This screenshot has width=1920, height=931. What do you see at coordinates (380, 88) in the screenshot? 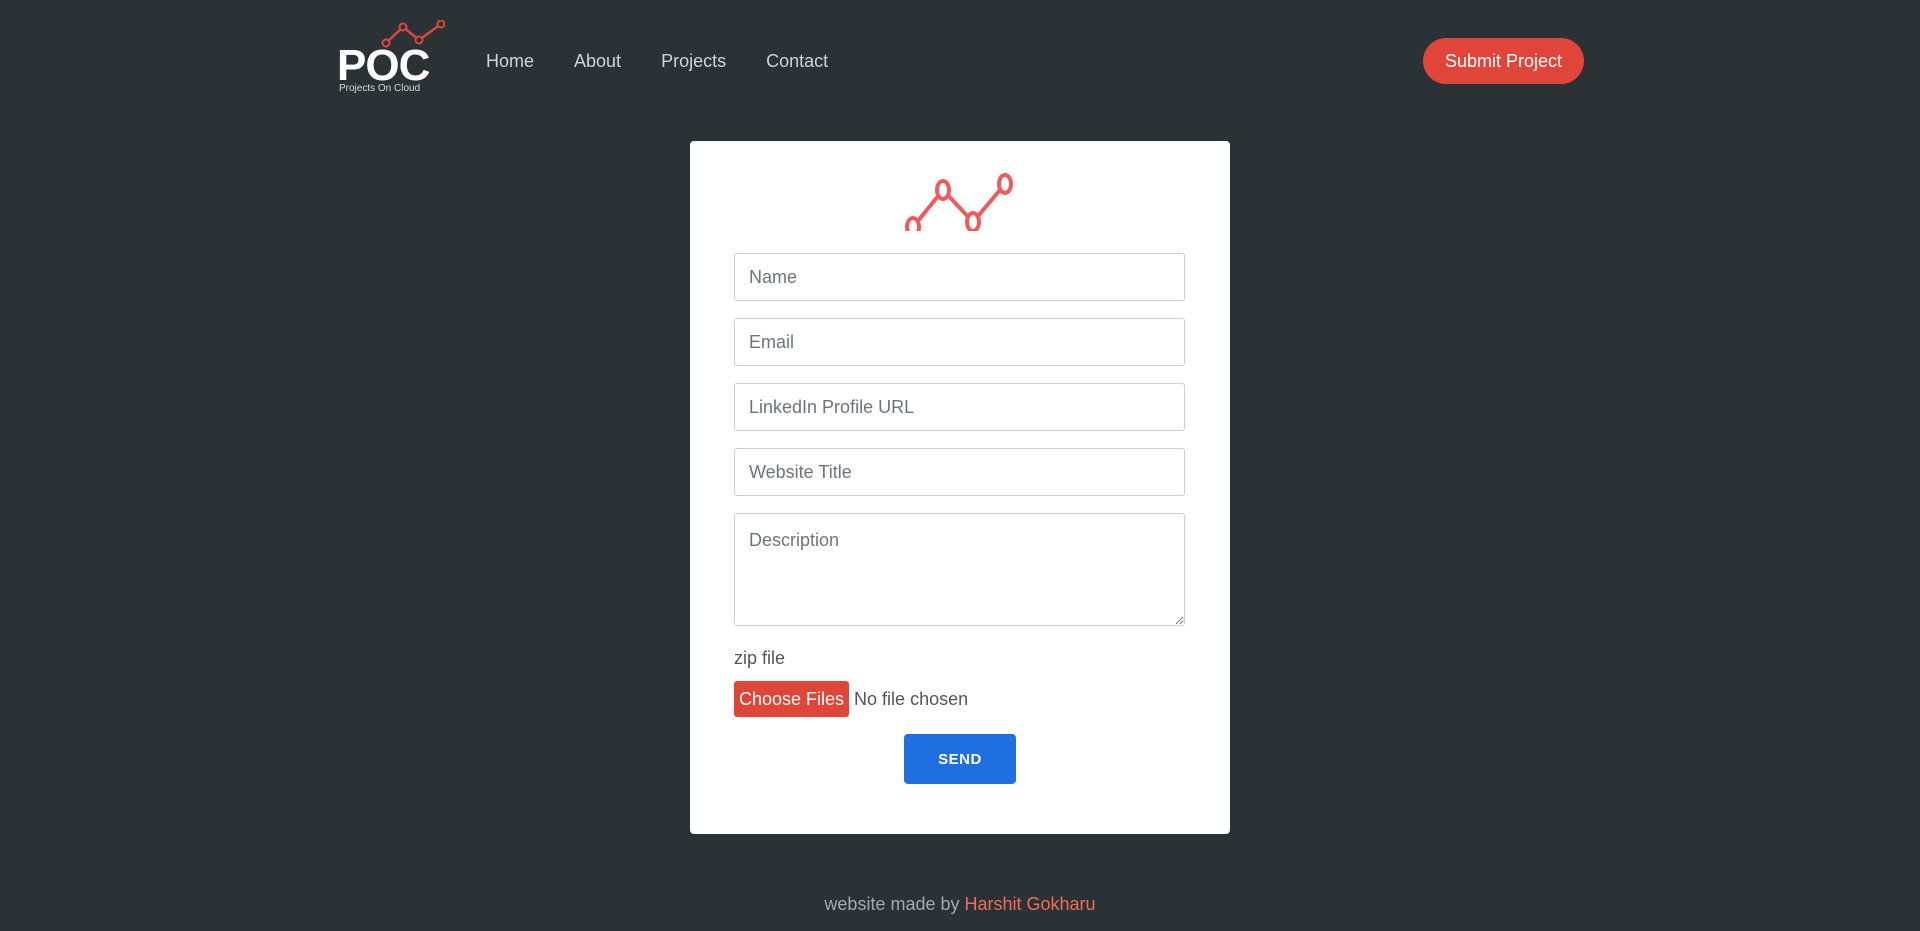
I see `logo-tagline: Projects On Cloud` at bounding box center [380, 88].